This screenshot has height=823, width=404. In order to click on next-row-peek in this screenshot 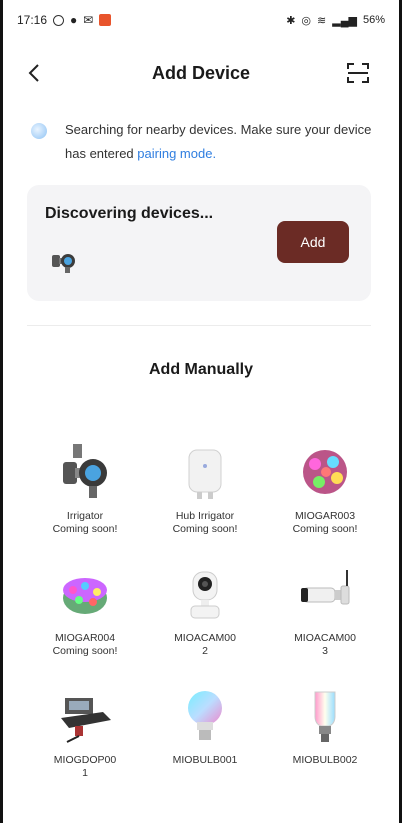, I will do `click(201, 816)`.